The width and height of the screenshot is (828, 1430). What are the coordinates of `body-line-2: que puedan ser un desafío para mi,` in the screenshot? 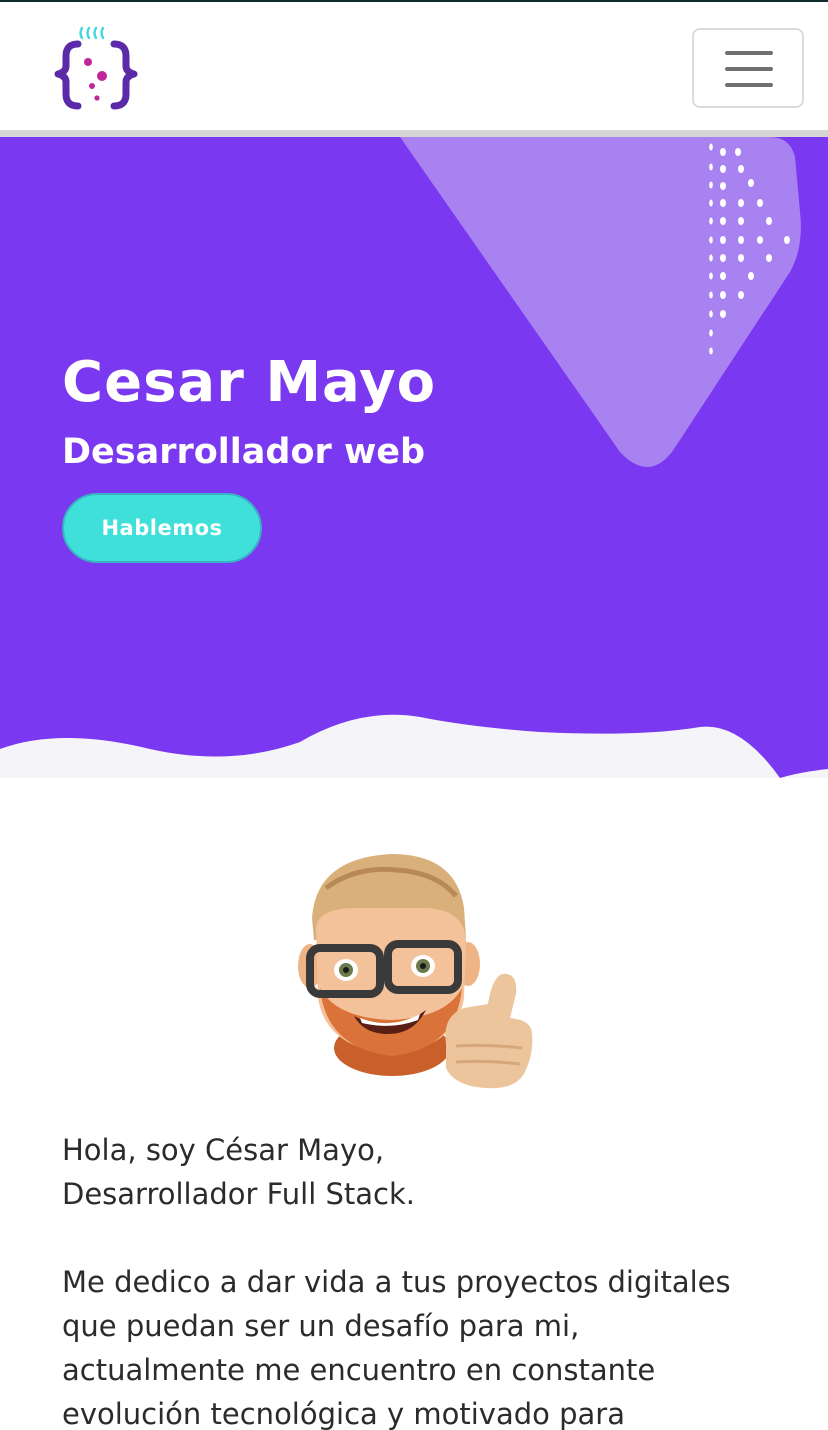 It's located at (321, 1326).